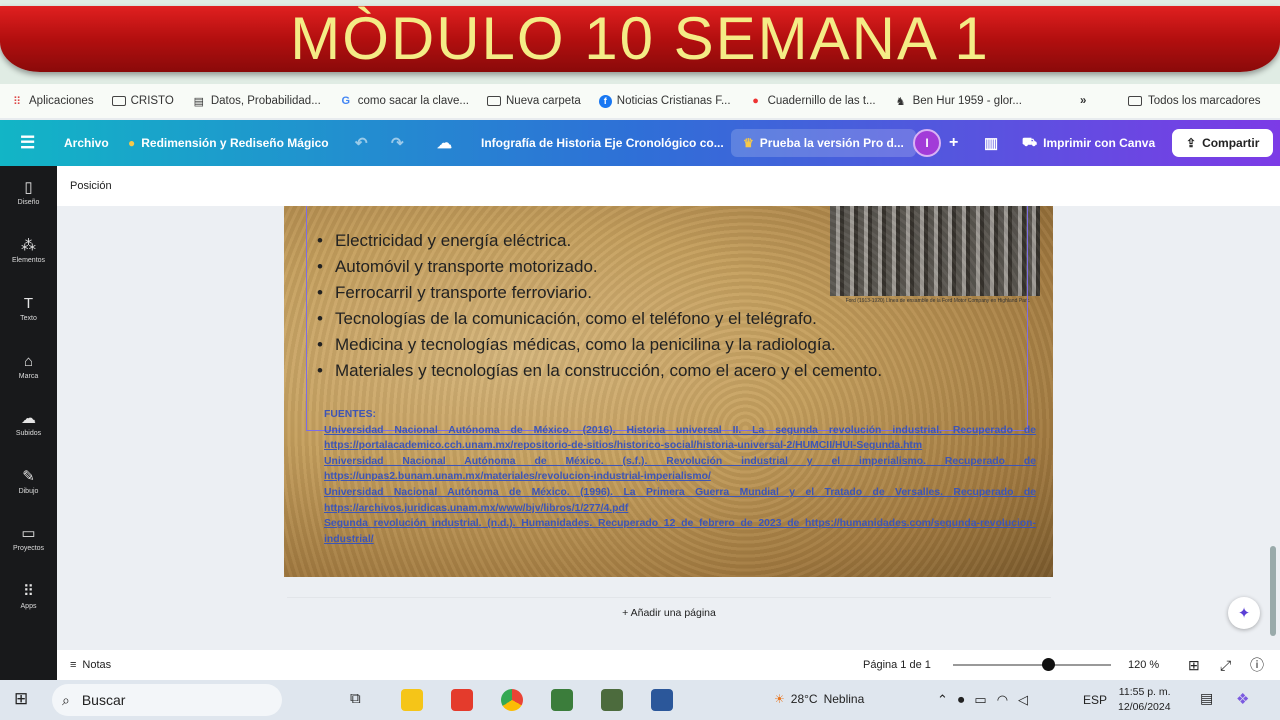 Image resolution: width=1280 pixels, height=720 pixels. Describe the element at coordinates (1194, 665) in the screenshot. I see `grid-view-icon: ⊞` at that location.